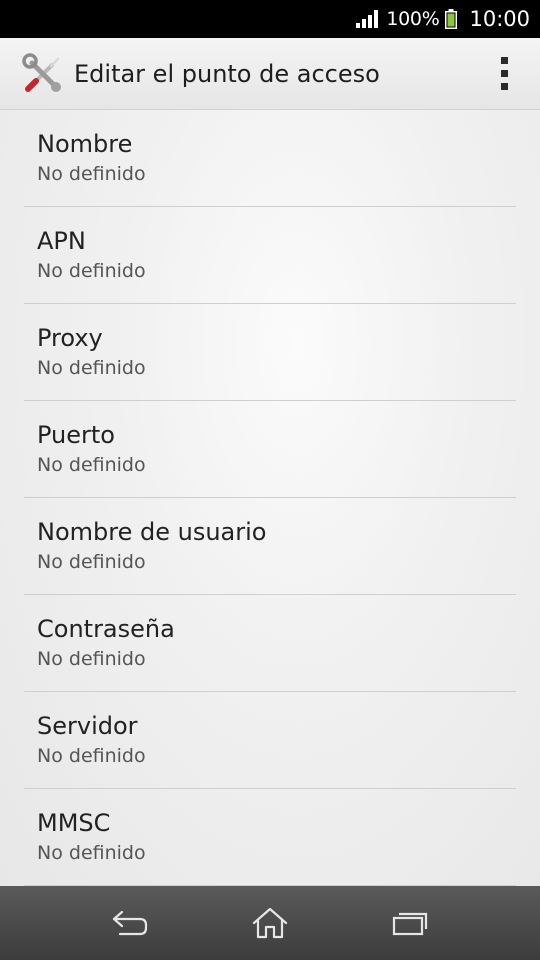 The height and width of the screenshot is (960, 540). I want to click on action-bar: Editar el punto de acceso, so click(270, 74).